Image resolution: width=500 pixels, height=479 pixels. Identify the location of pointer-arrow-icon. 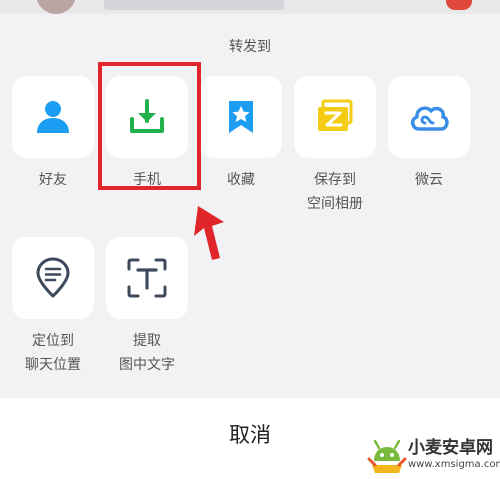
(209, 233).